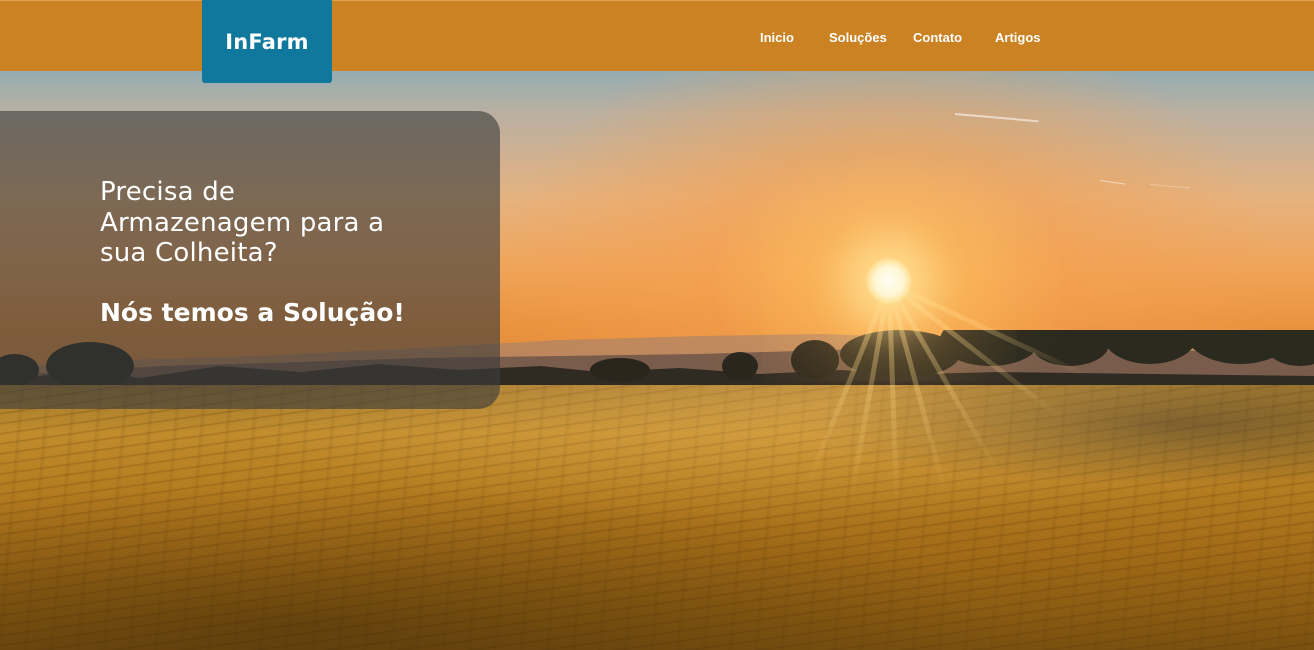  Describe the element at coordinates (858, 37) in the screenshot. I see `nav-link-solucoes: Soluções` at that location.